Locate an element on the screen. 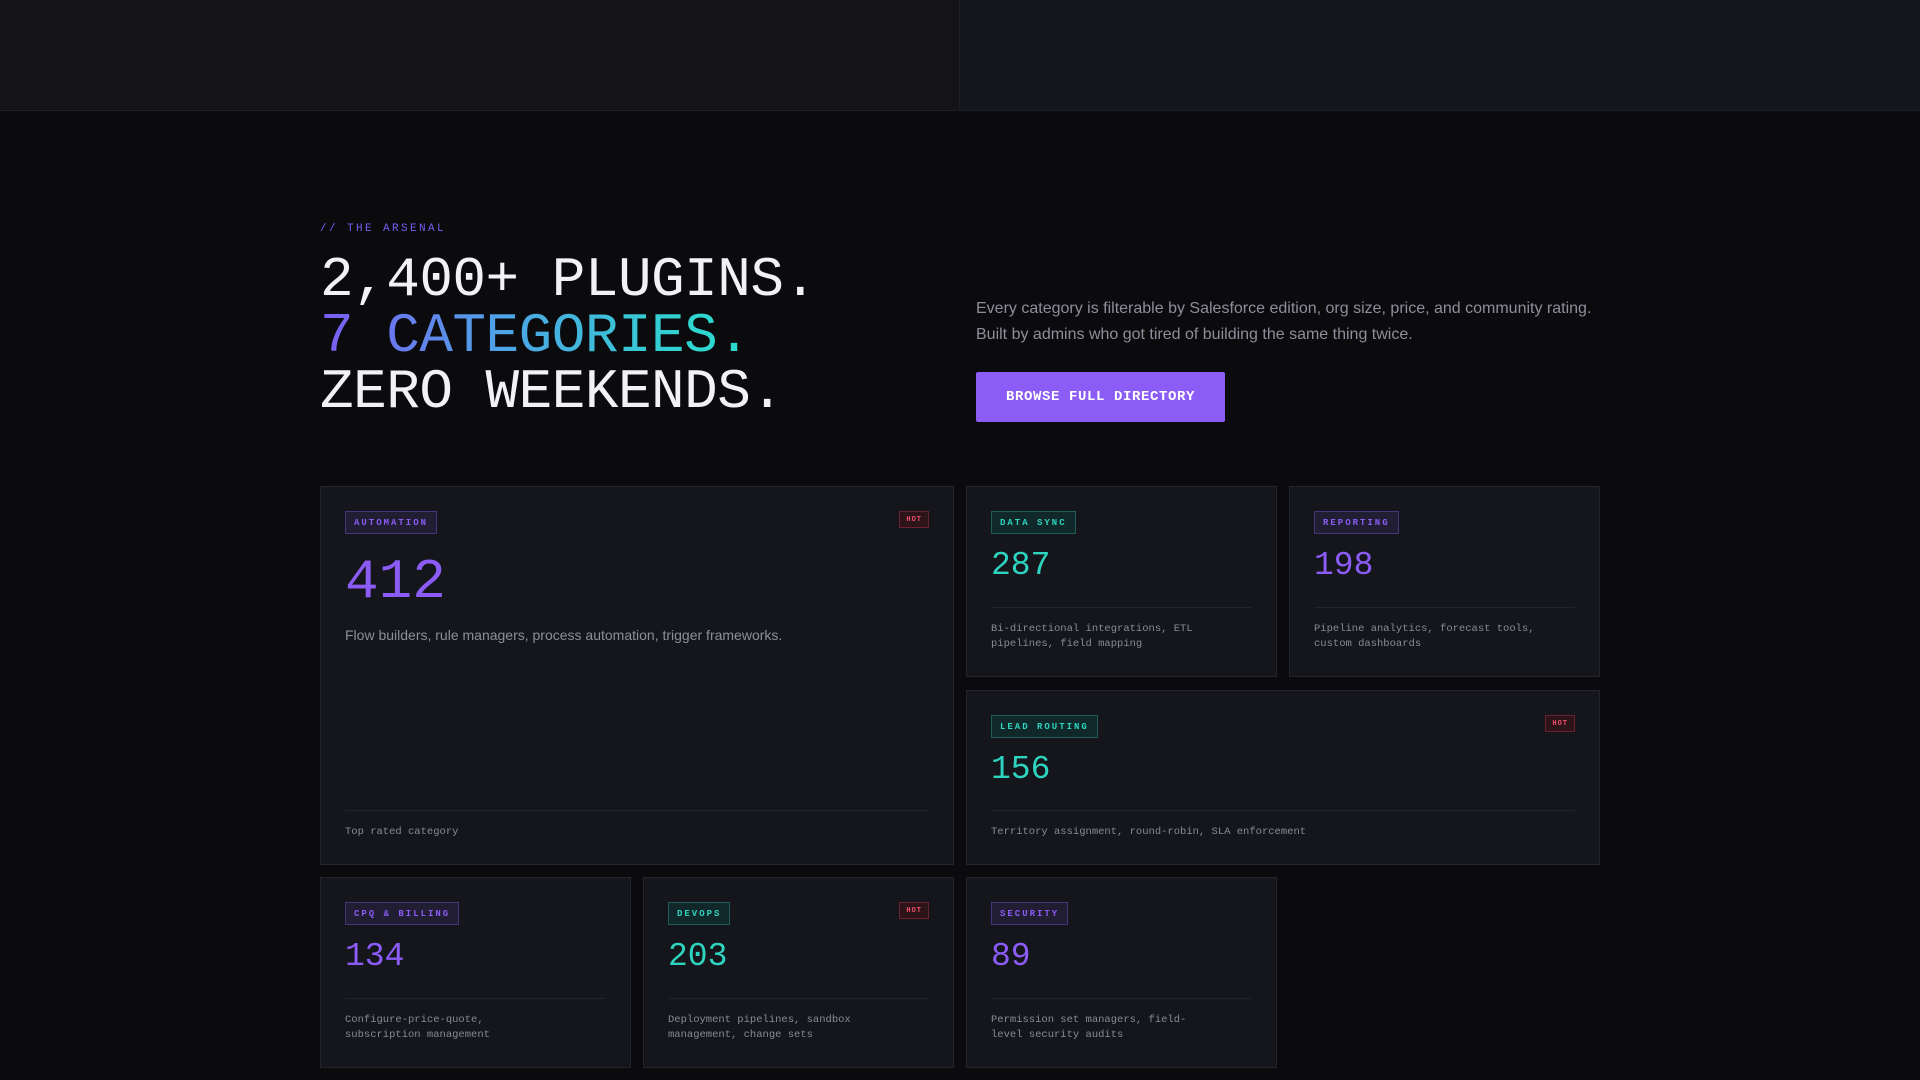 Image resolution: width=1920 pixels, height=1080 pixels. category-tag: DEVOPS is located at coordinates (699, 913).